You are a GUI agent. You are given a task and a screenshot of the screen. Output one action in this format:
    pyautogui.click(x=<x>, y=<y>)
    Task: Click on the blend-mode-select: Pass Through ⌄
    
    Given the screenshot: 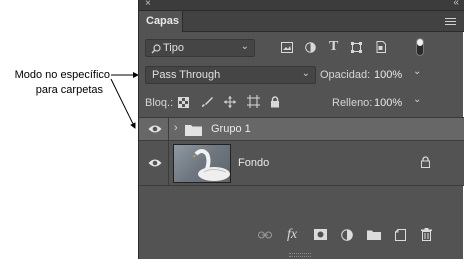 What is the action you would take?
    pyautogui.click(x=230, y=75)
    